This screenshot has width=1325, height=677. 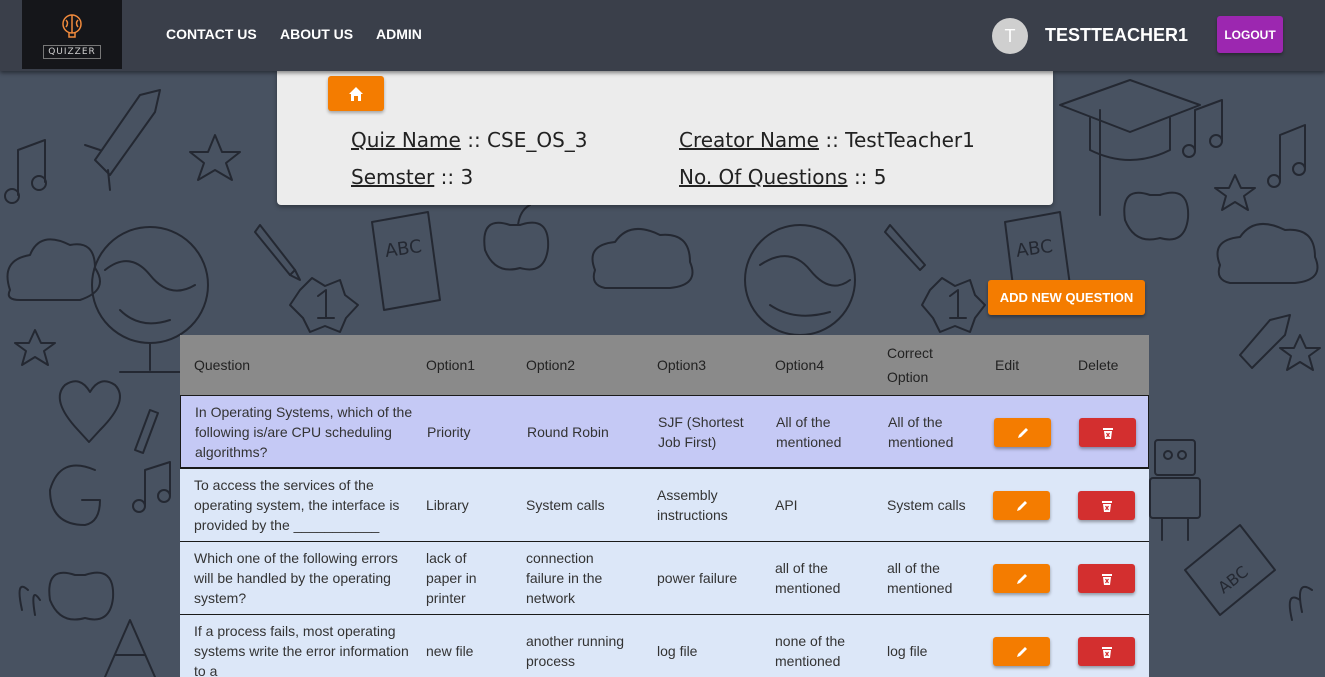 I want to click on username: TESTTEACHER1, so click(x=1117, y=35).